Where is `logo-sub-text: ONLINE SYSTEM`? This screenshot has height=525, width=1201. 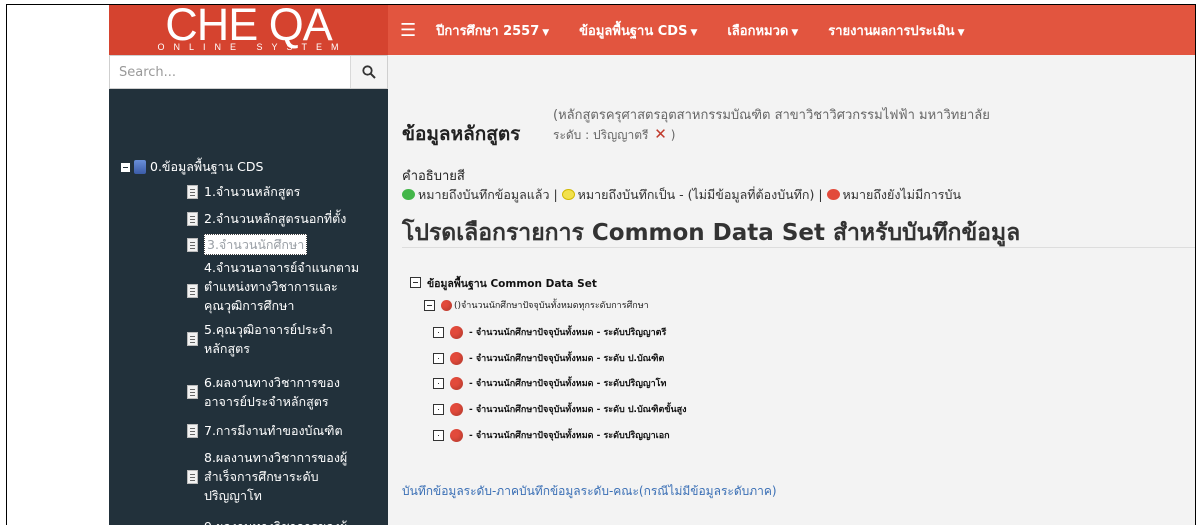
logo-sub-text: ONLINE SYSTEM is located at coordinates (252, 47).